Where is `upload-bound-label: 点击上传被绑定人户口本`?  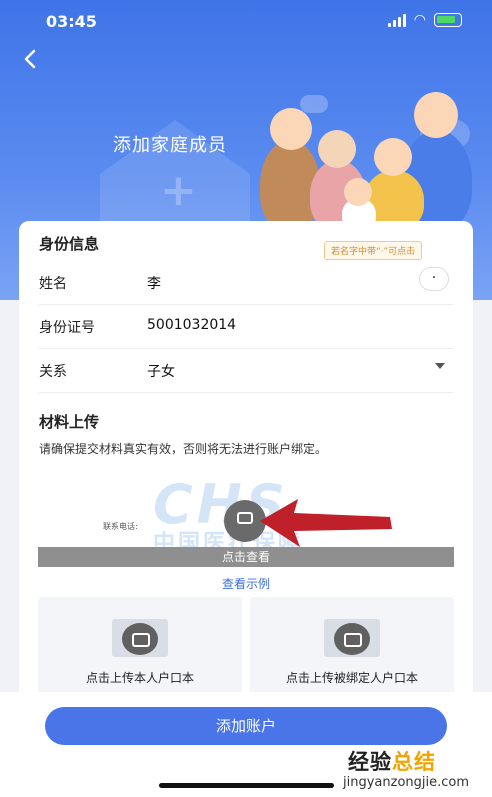 upload-bound-label: 点击上传被绑定人户口本 is located at coordinates (351, 678).